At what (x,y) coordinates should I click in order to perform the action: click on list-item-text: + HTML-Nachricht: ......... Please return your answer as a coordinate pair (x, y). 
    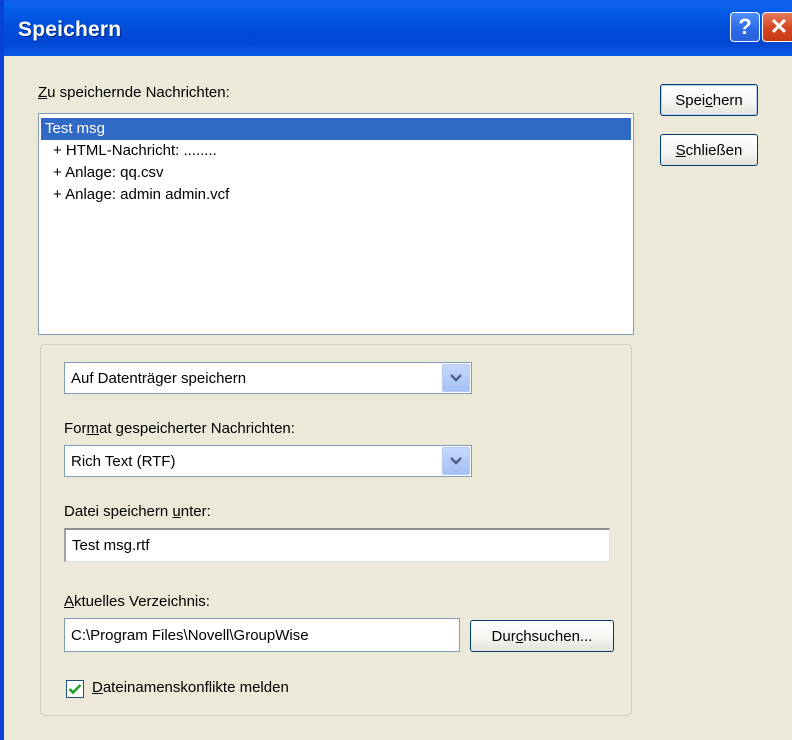
    Looking at the image, I should click on (135, 150).